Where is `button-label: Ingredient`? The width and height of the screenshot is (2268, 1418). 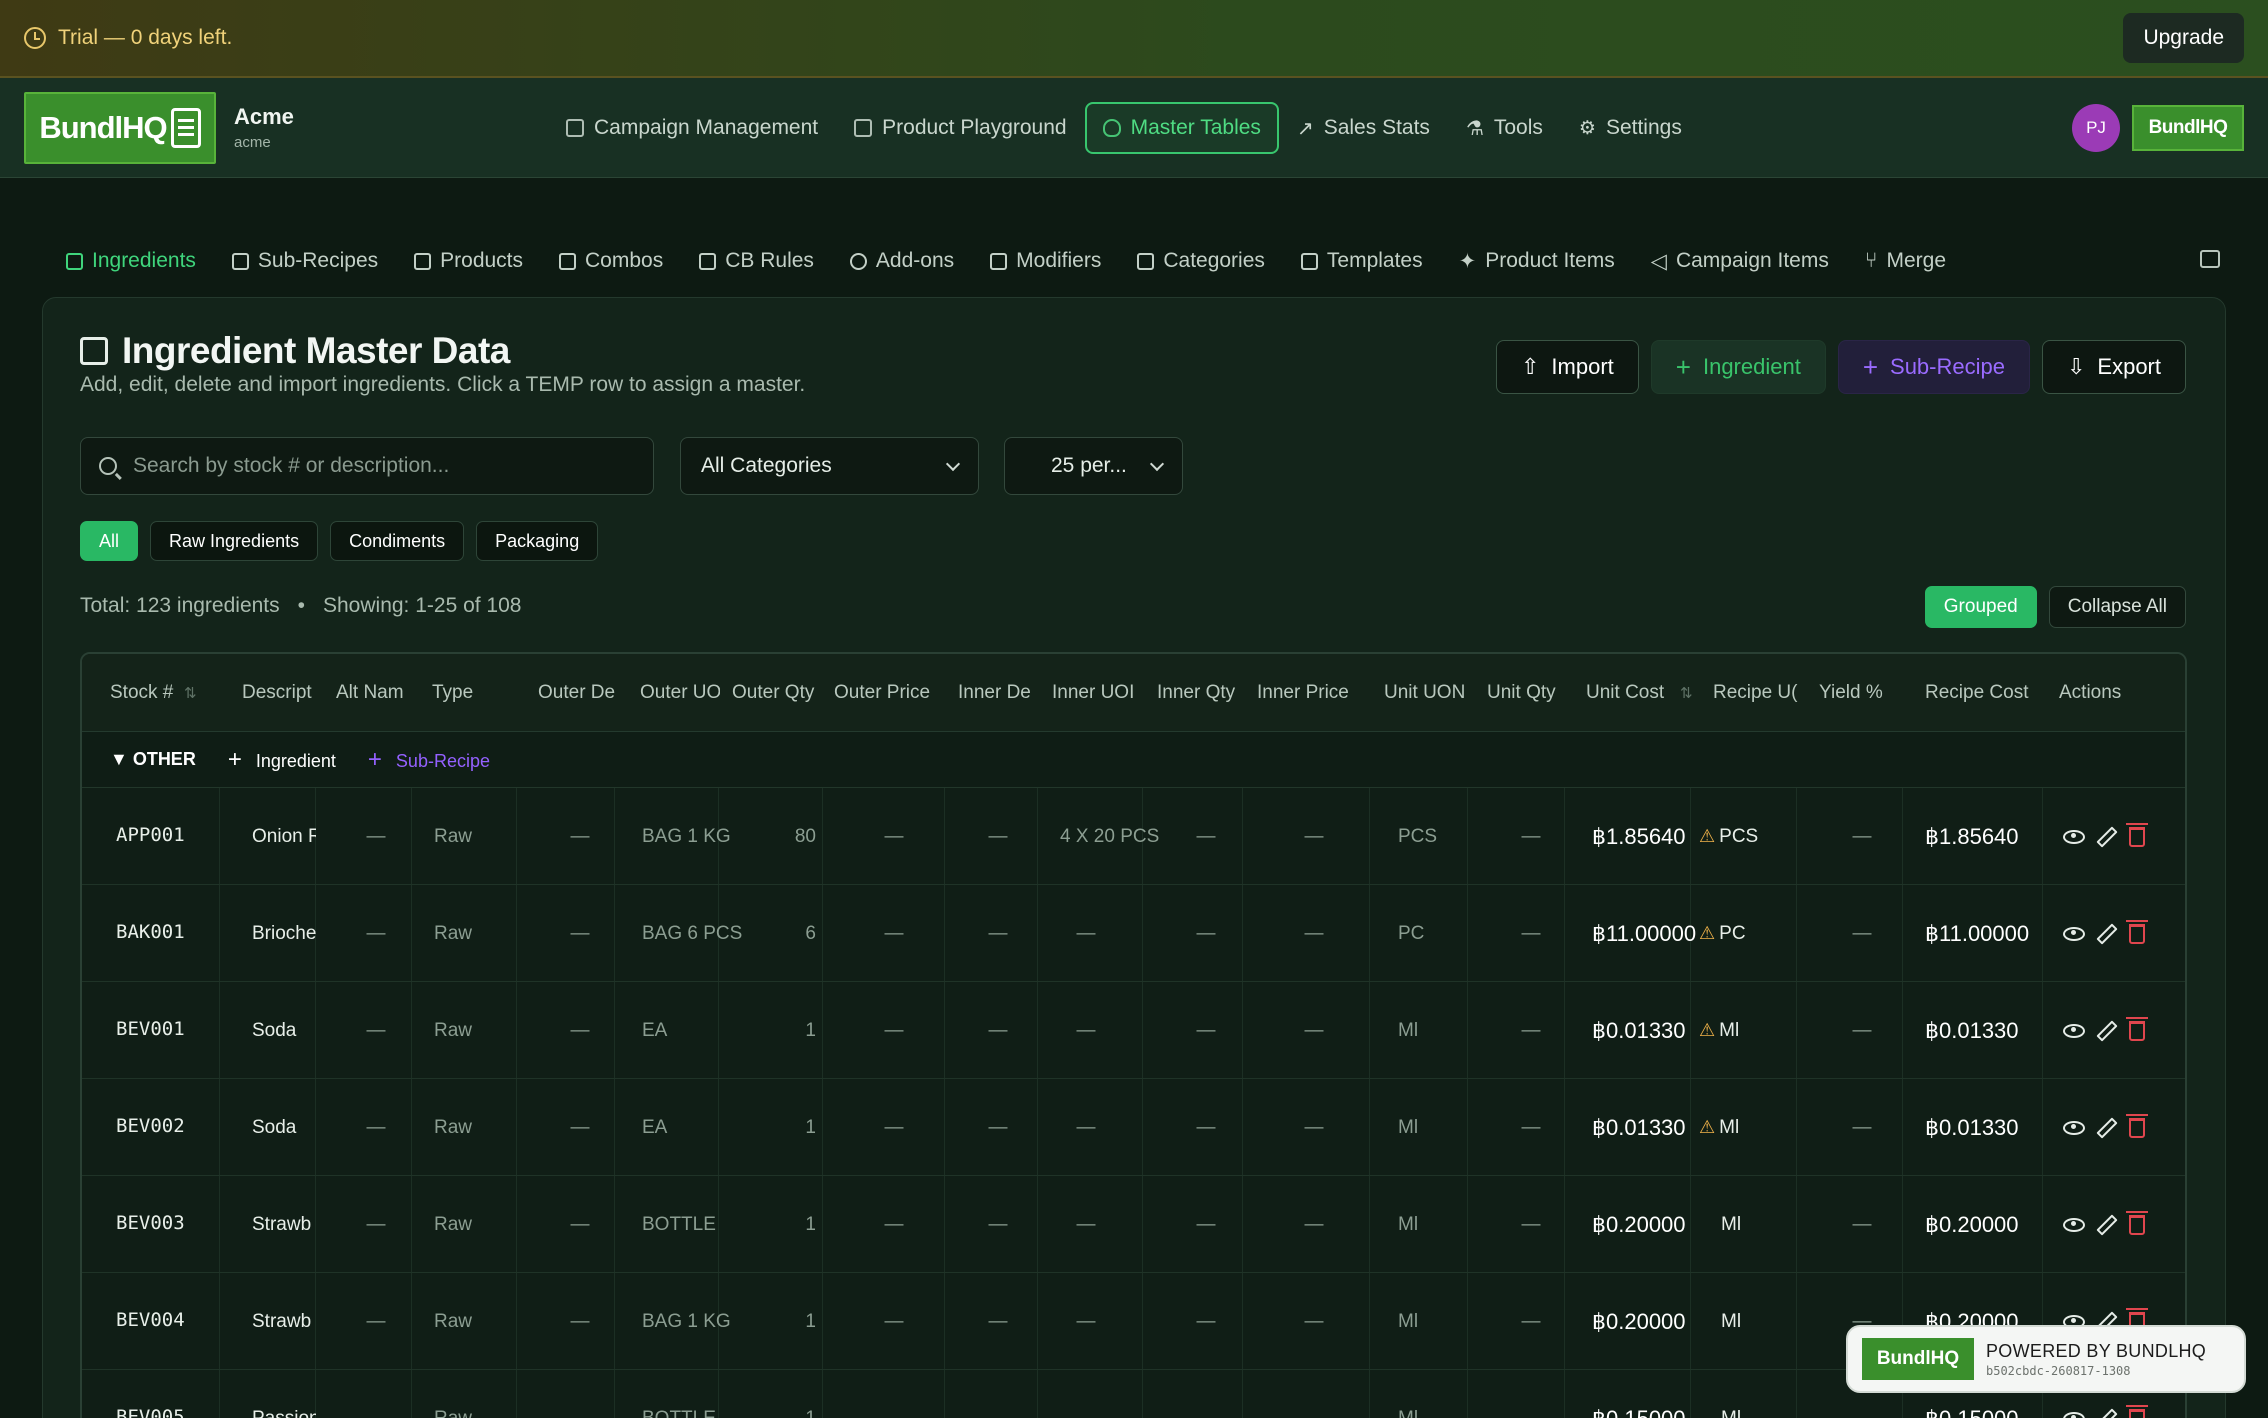
button-label: Ingredient is located at coordinates (1751, 366).